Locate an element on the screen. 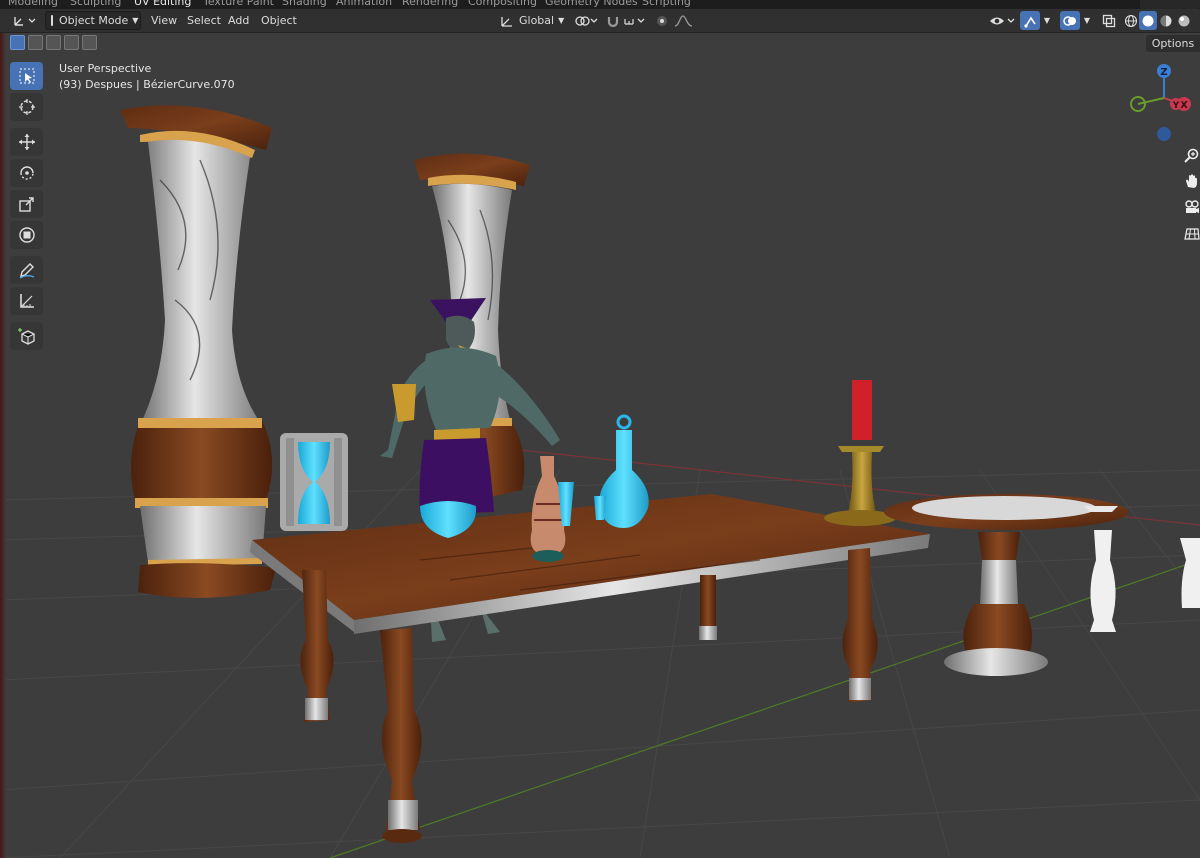 Image resolution: width=1200 pixels, height=858 pixels. tool-measure is located at coordinates (26, 301).